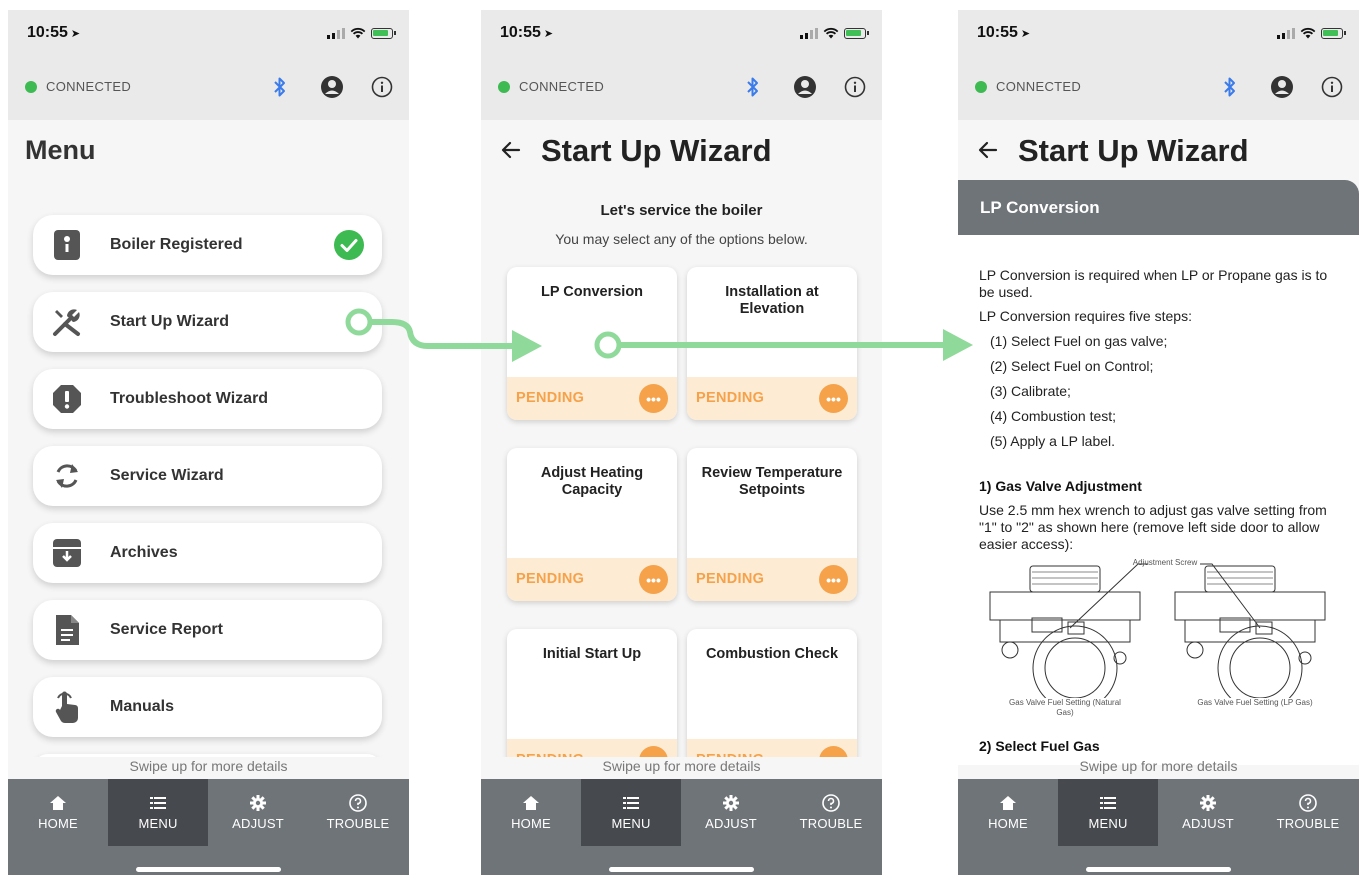 This screenshot has width=1364, height=875. What do you see at coordinates (592, 654) in the screenshot?
I see `card-title: Initial Start Up` at bounding box center [592, 654].